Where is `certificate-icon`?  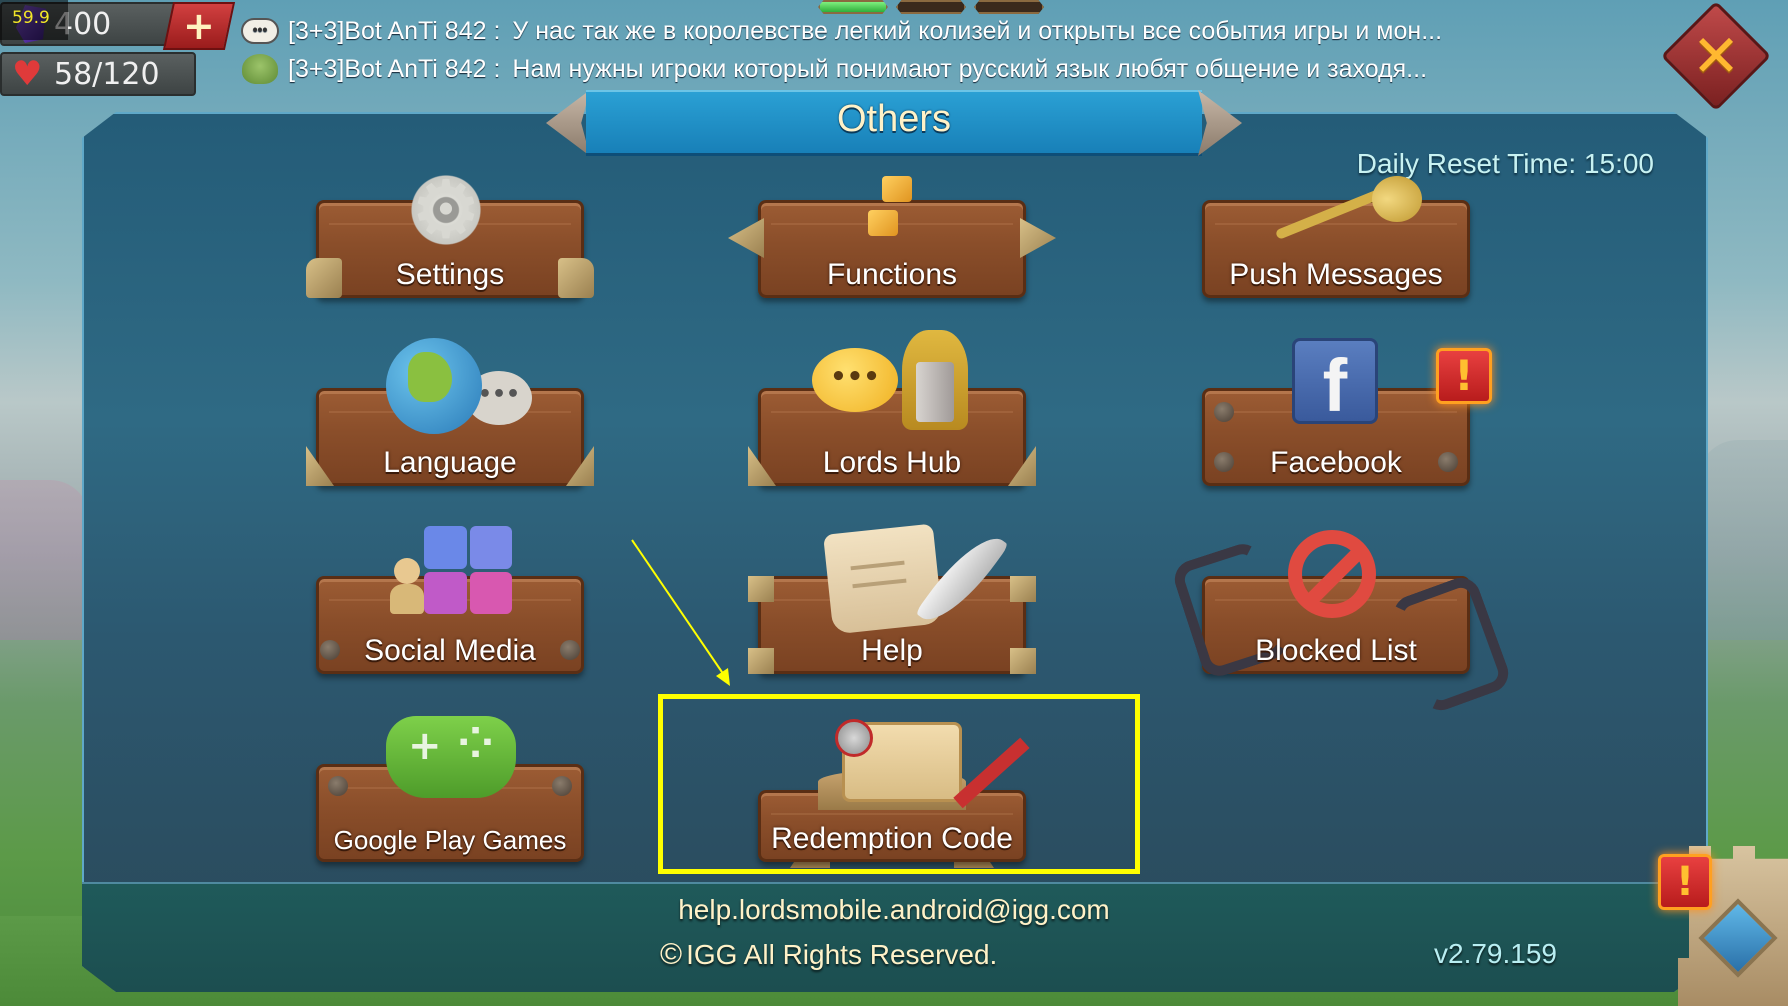
certificate-icon is located at coordinates (932, 764).